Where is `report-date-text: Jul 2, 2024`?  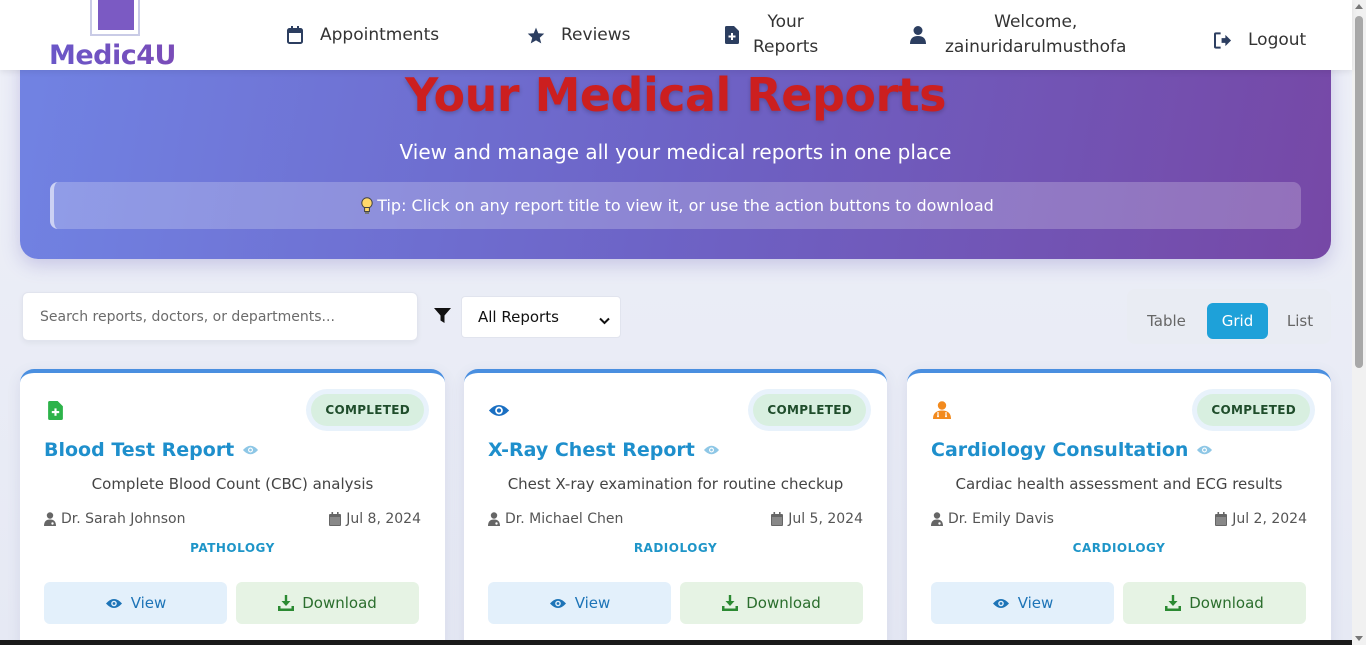
report-date-text: Jul 2, 2024 is located at coordinates (1269, 519).